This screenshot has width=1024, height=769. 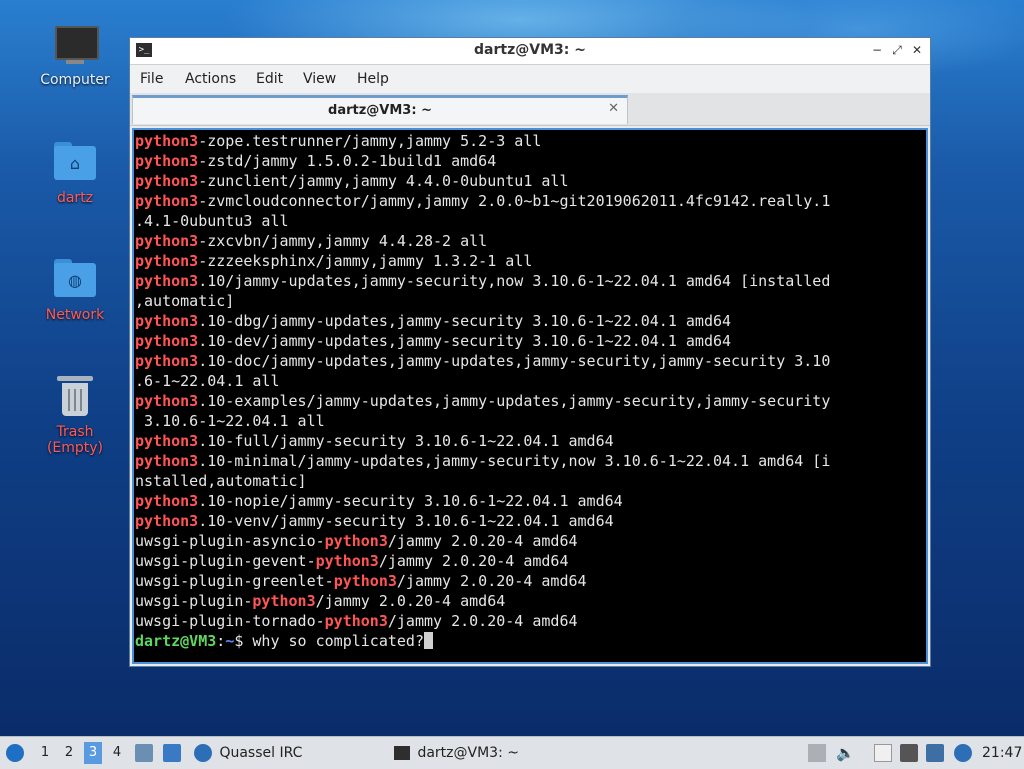 What do you see at coordinates (75, 45) in the screenshot?
I see `computer-icon` at bounding box center [75, 45].